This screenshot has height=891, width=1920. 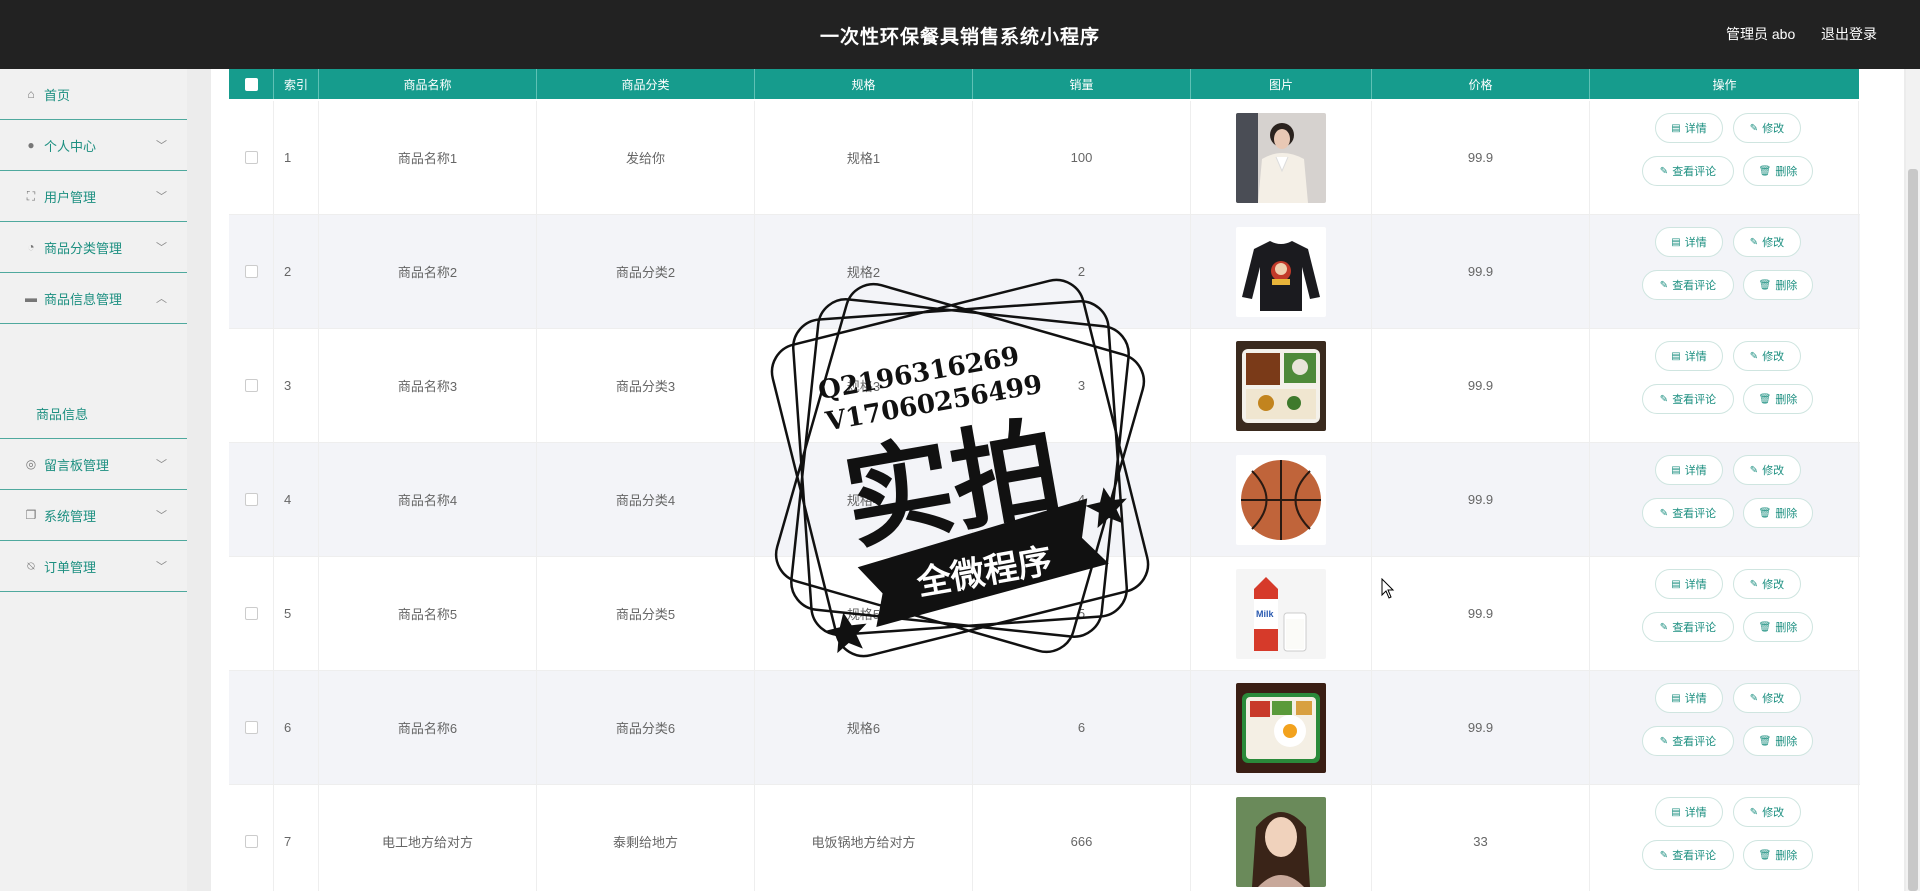 What do you see at coordinates (1849, 34) in the screenshot?
I see `logout-link: 退出登录` at bounding box center [1849, 34].